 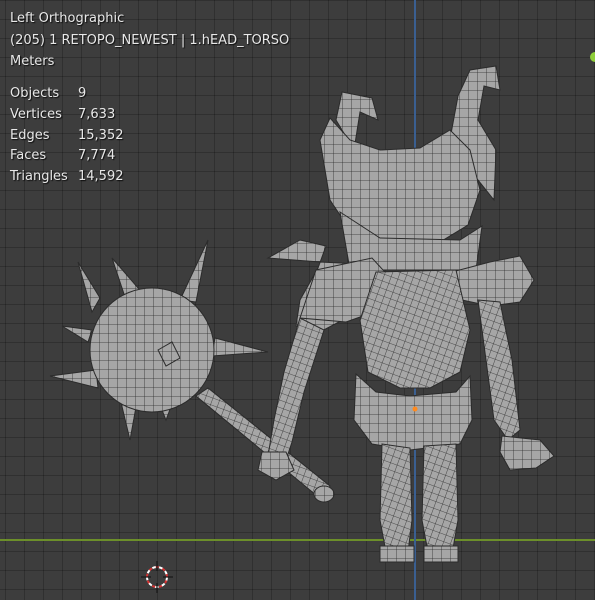 What do you see at coordinates (82, 93) in the screenshot?
I see `stat-value: 9` at bounding box center [82, 93].